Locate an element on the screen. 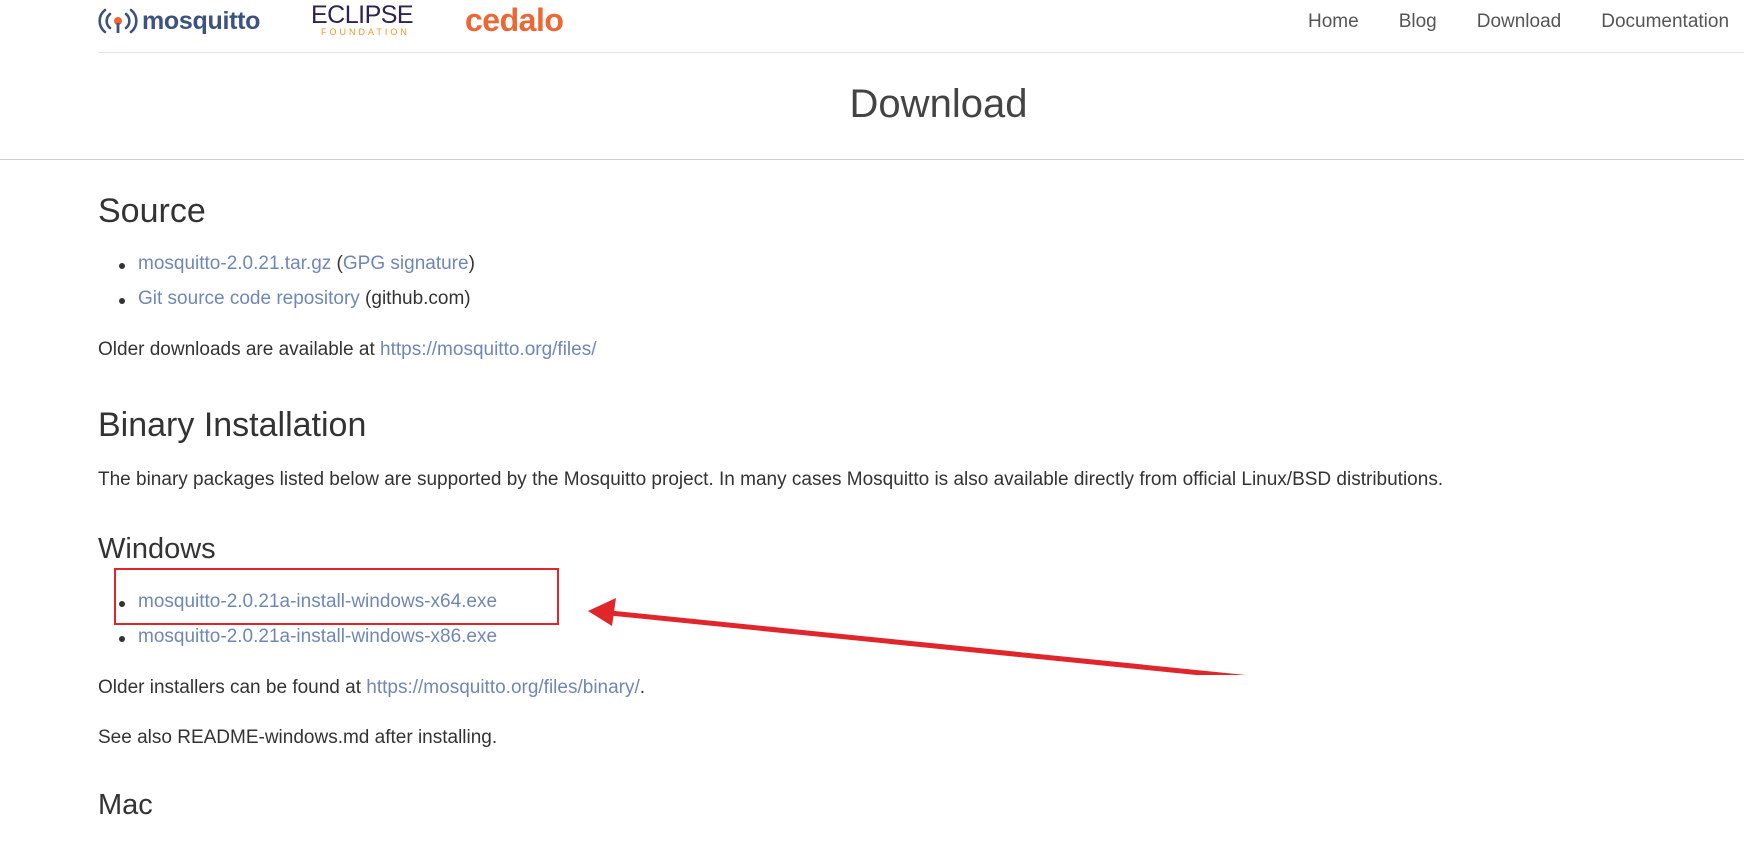  mac-heading: Mac is located at coordinates (125, 805).